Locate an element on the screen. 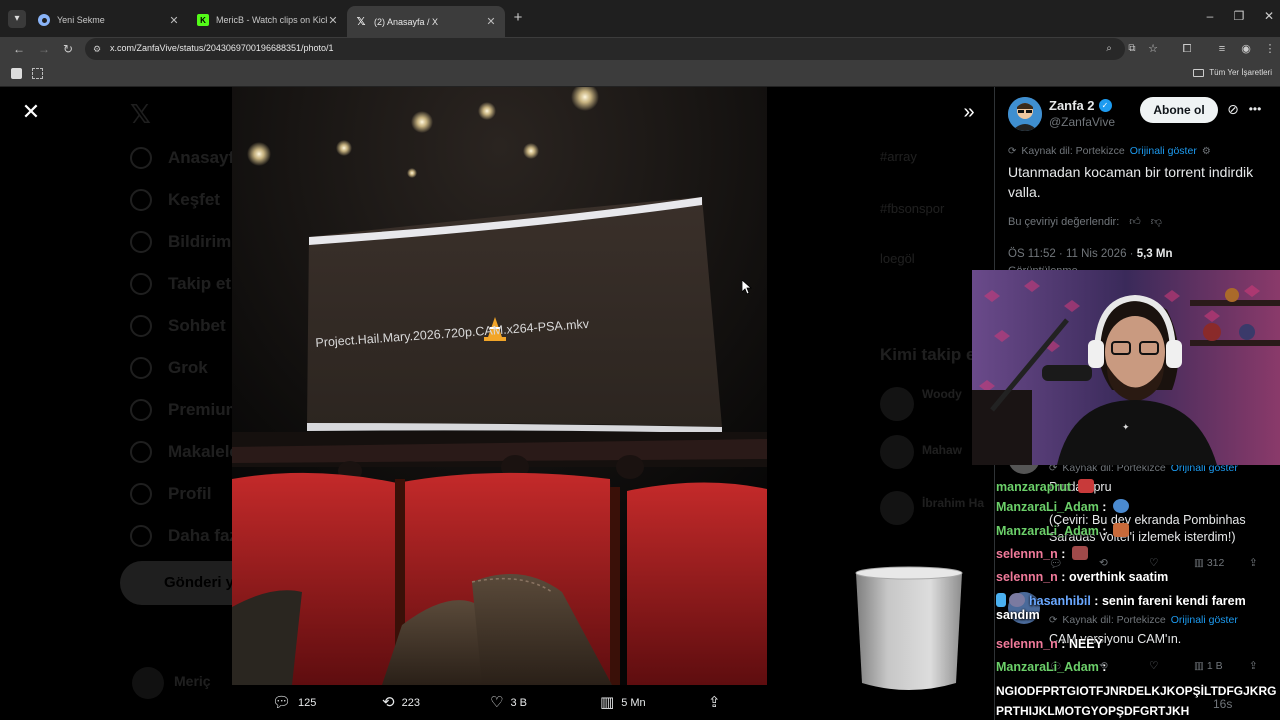 Image resolution: width=1280 pixels, height=720 pixels. x-icon: 𝕏 is located at coordinates (361, 22).